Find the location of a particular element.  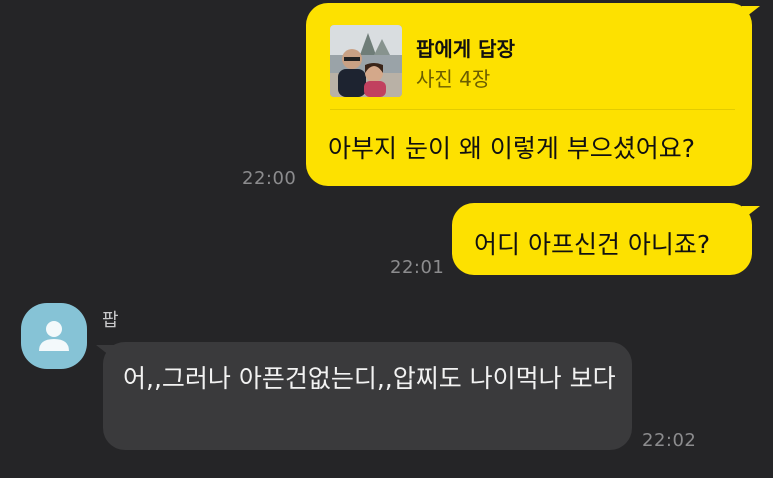

reply-divider is located at coordinates (532, 109).